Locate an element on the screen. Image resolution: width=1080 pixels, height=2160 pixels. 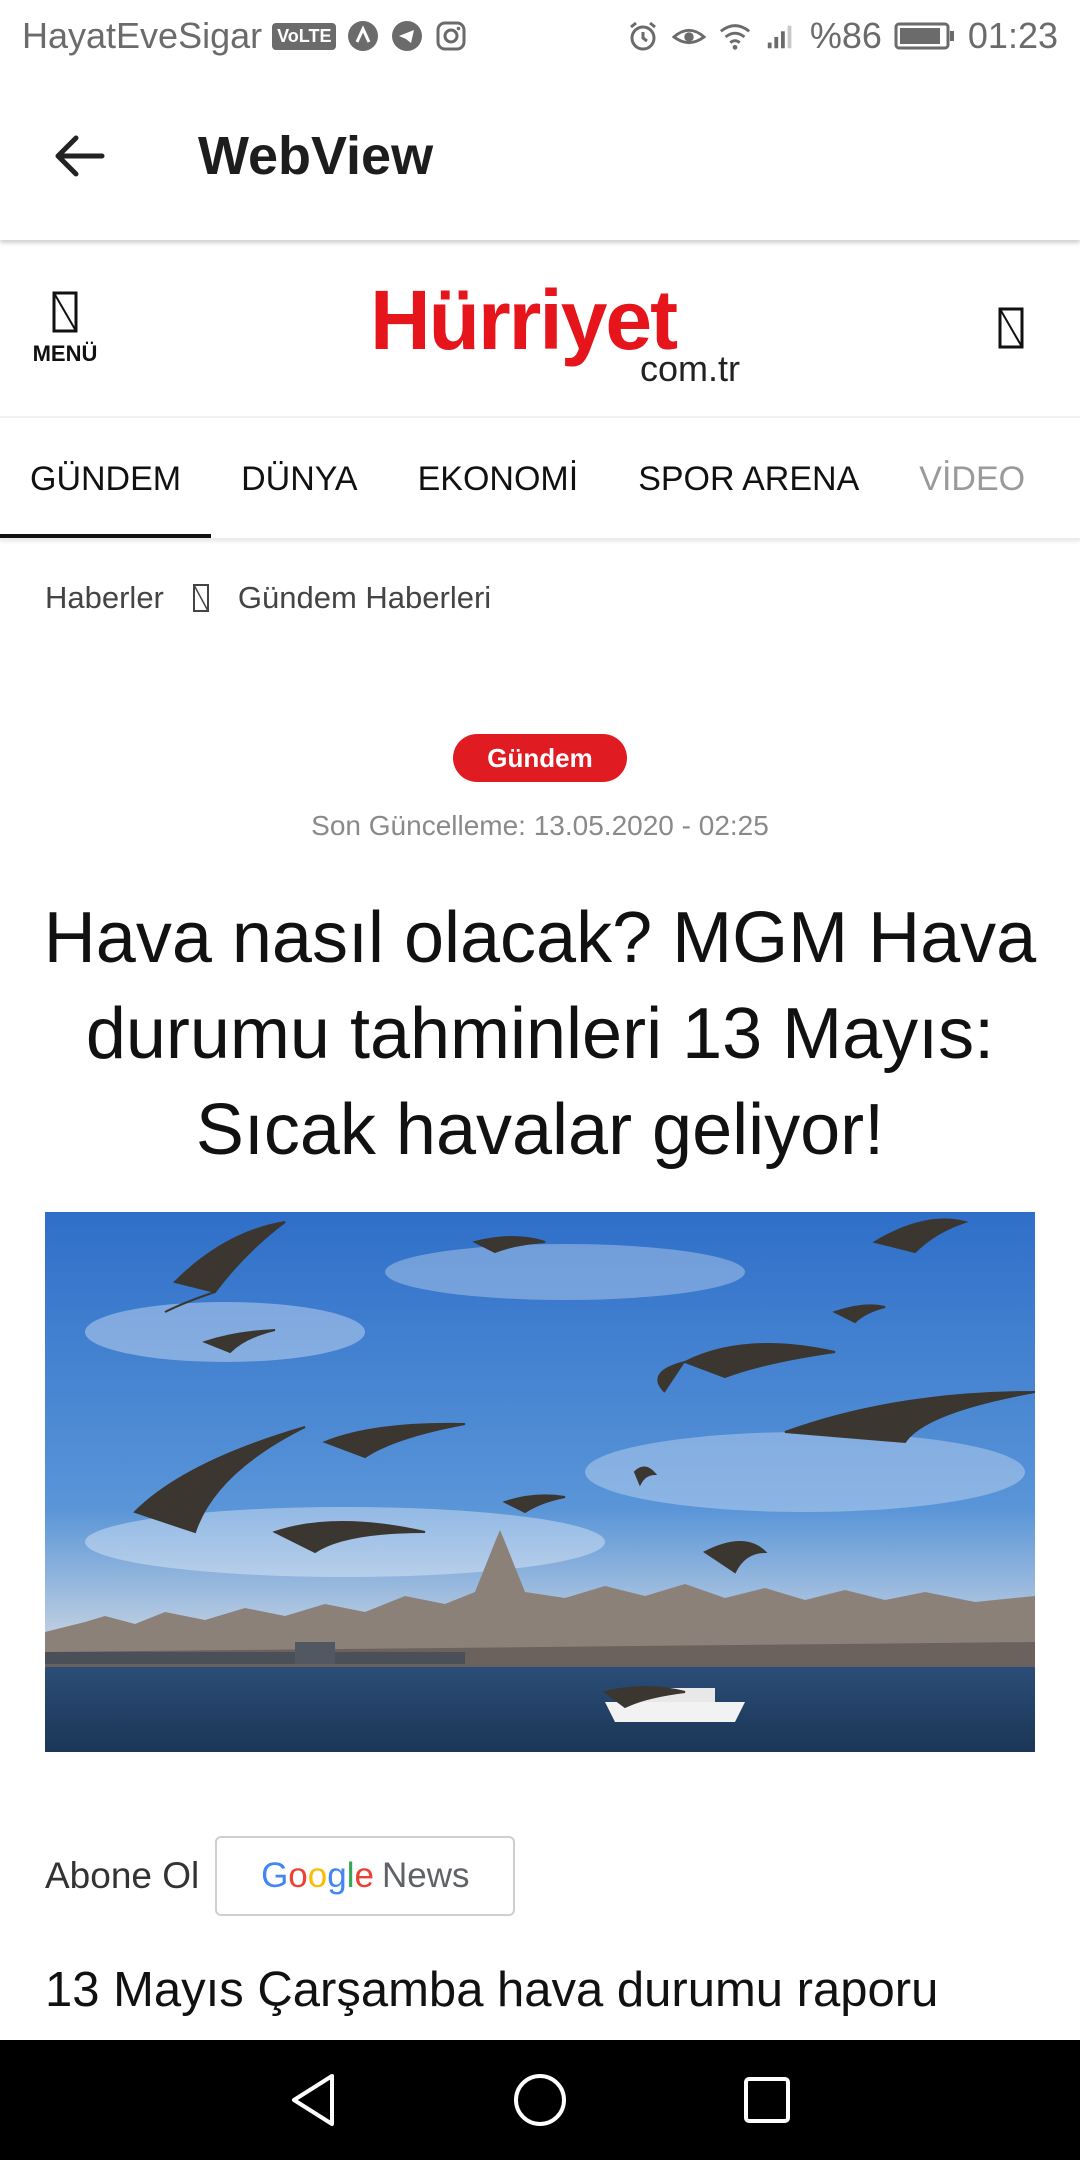
instagram-icon is located at coordinates (451, 36).